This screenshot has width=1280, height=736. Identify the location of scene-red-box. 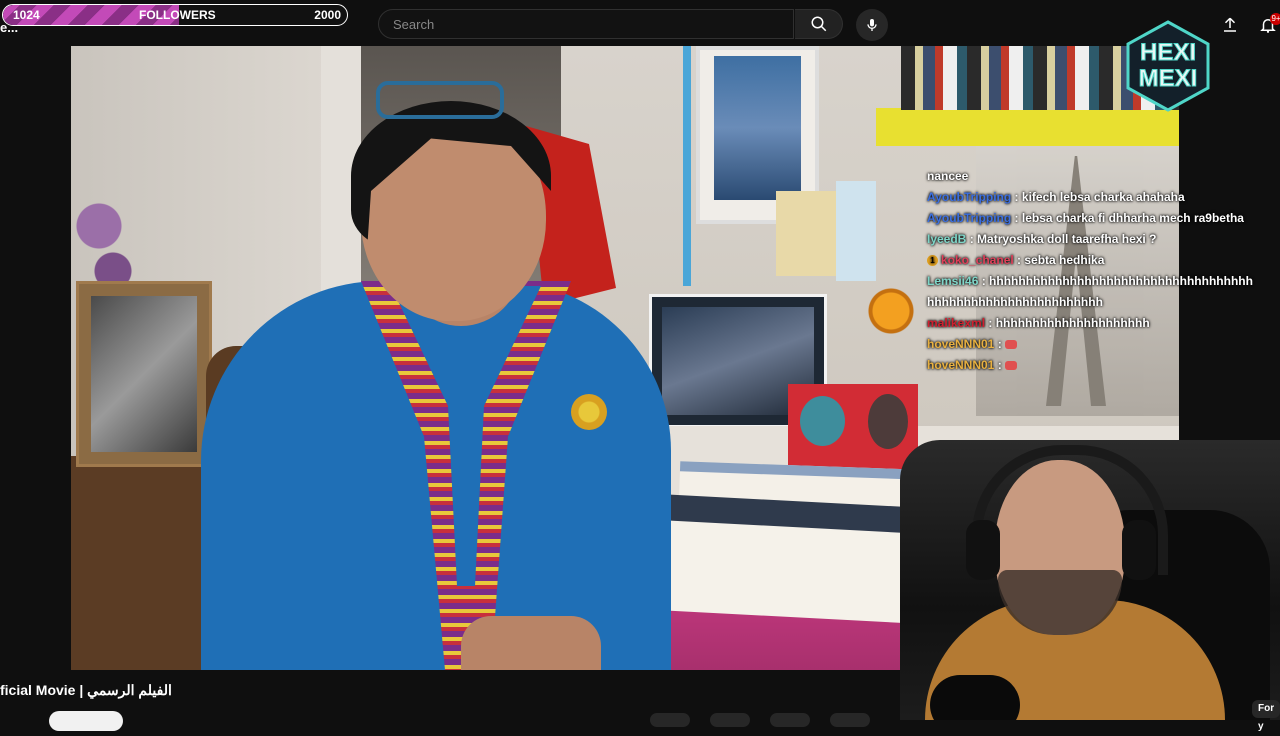
(853, 429).